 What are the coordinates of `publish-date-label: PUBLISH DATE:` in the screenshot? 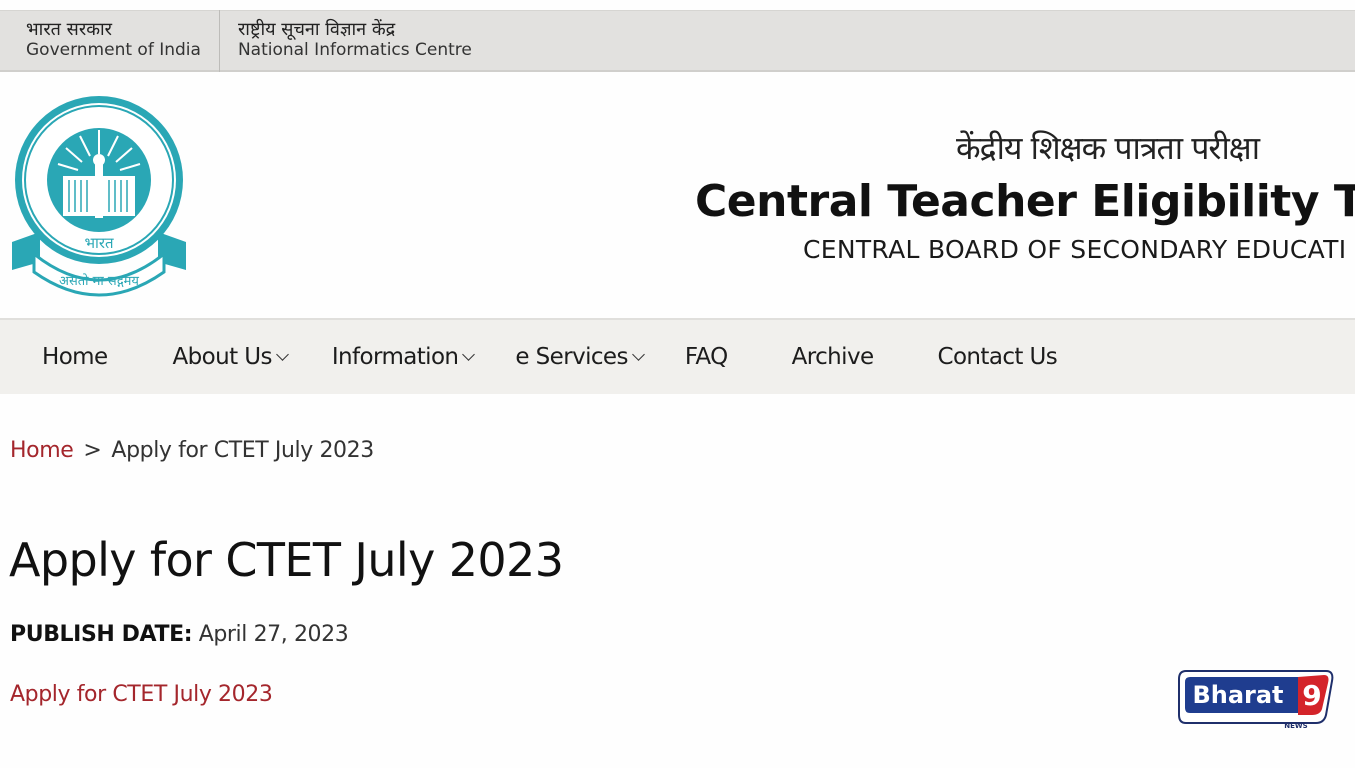 It's located at (101, 634).